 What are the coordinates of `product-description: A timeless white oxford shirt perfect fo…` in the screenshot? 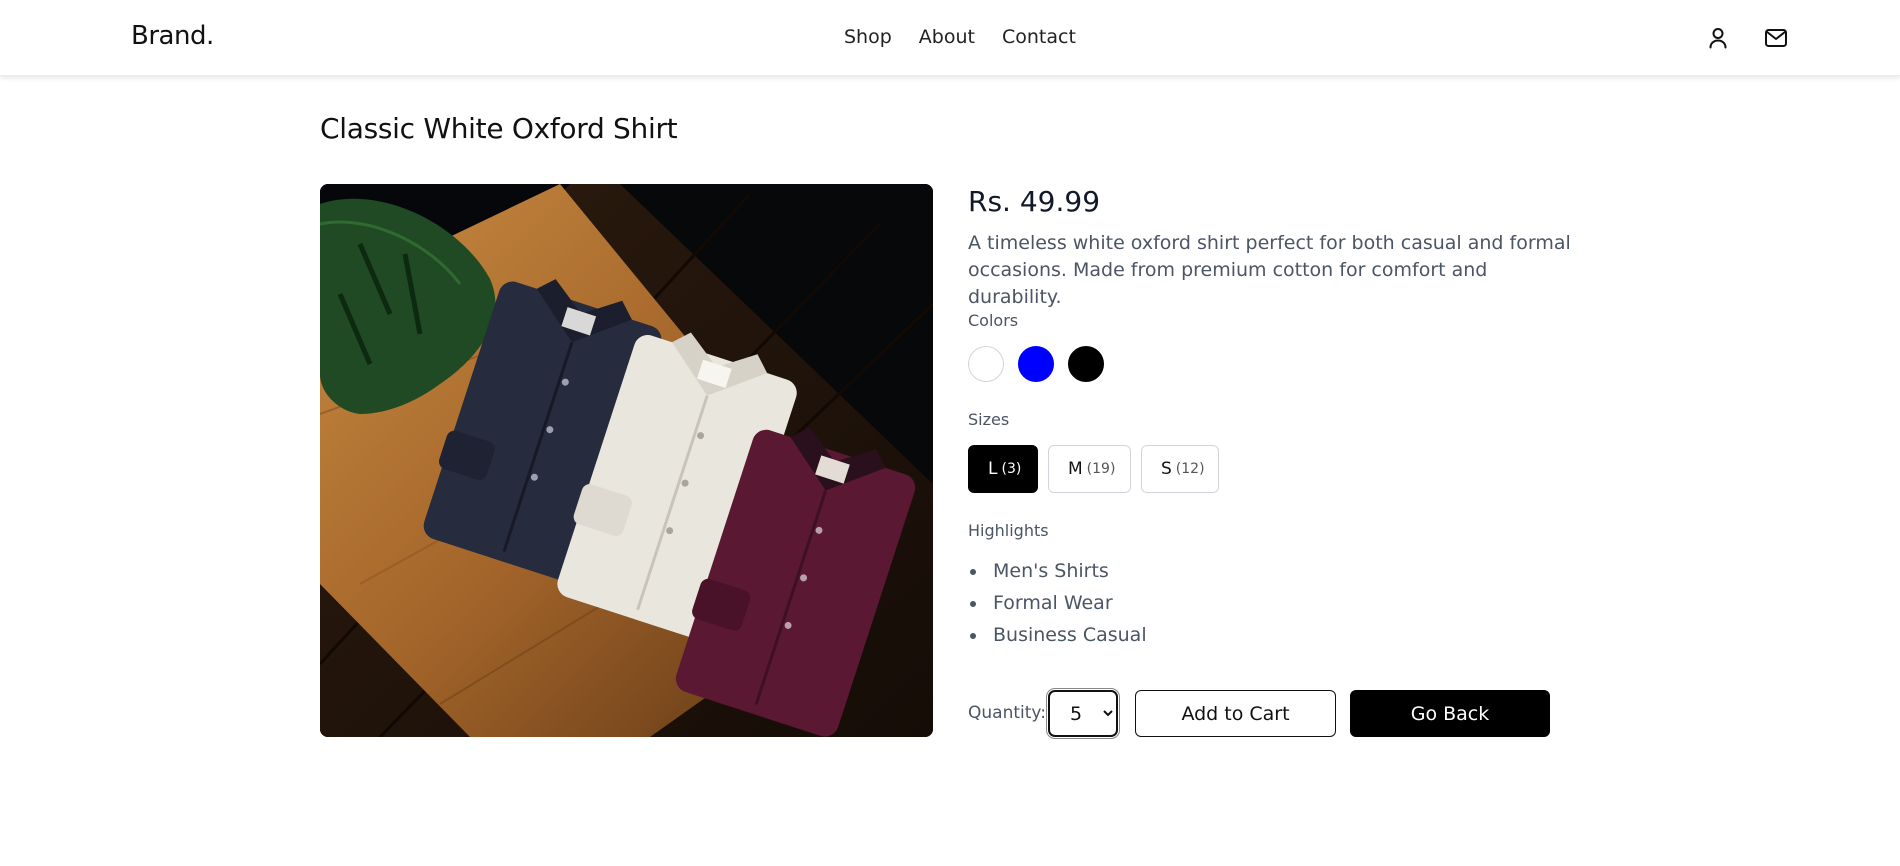 It's located at (1269, 270).